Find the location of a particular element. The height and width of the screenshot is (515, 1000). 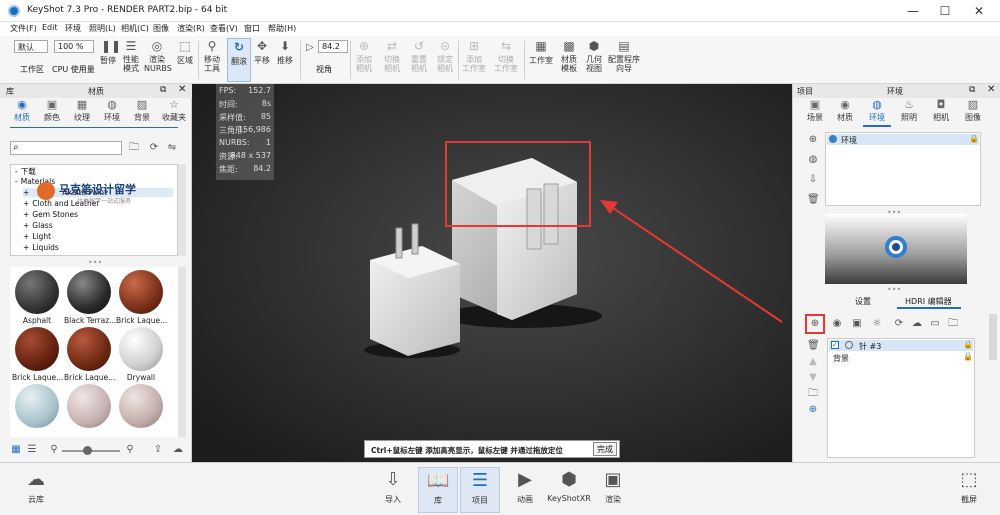

menu-render: 渲染(R) is located at coordinates (191, 28).